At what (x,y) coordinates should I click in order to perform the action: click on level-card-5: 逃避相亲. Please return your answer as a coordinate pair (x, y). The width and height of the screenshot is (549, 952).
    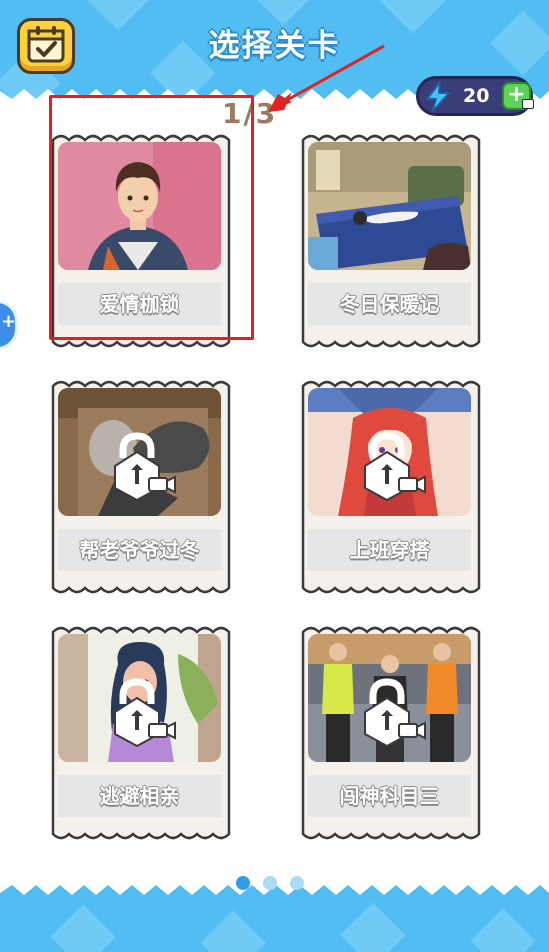
    Looking at the image, I should click on (142, 734).